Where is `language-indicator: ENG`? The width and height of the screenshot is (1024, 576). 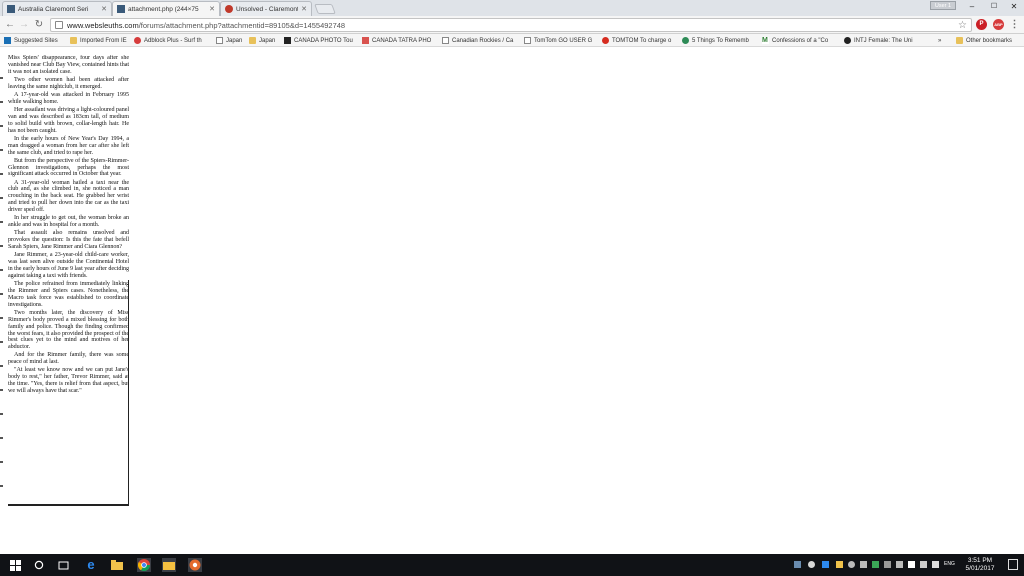 language-indicator: ENG is located at coordinates (949, 564).